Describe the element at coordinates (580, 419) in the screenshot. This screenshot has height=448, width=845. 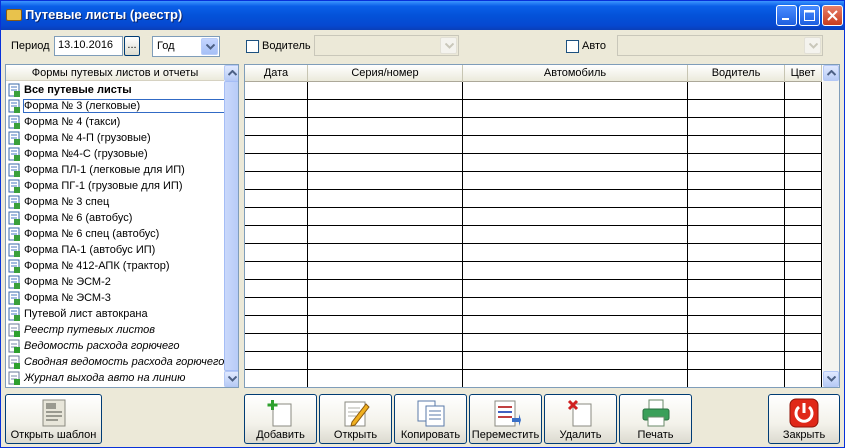
I see `delete-button: Удалить` at that location.